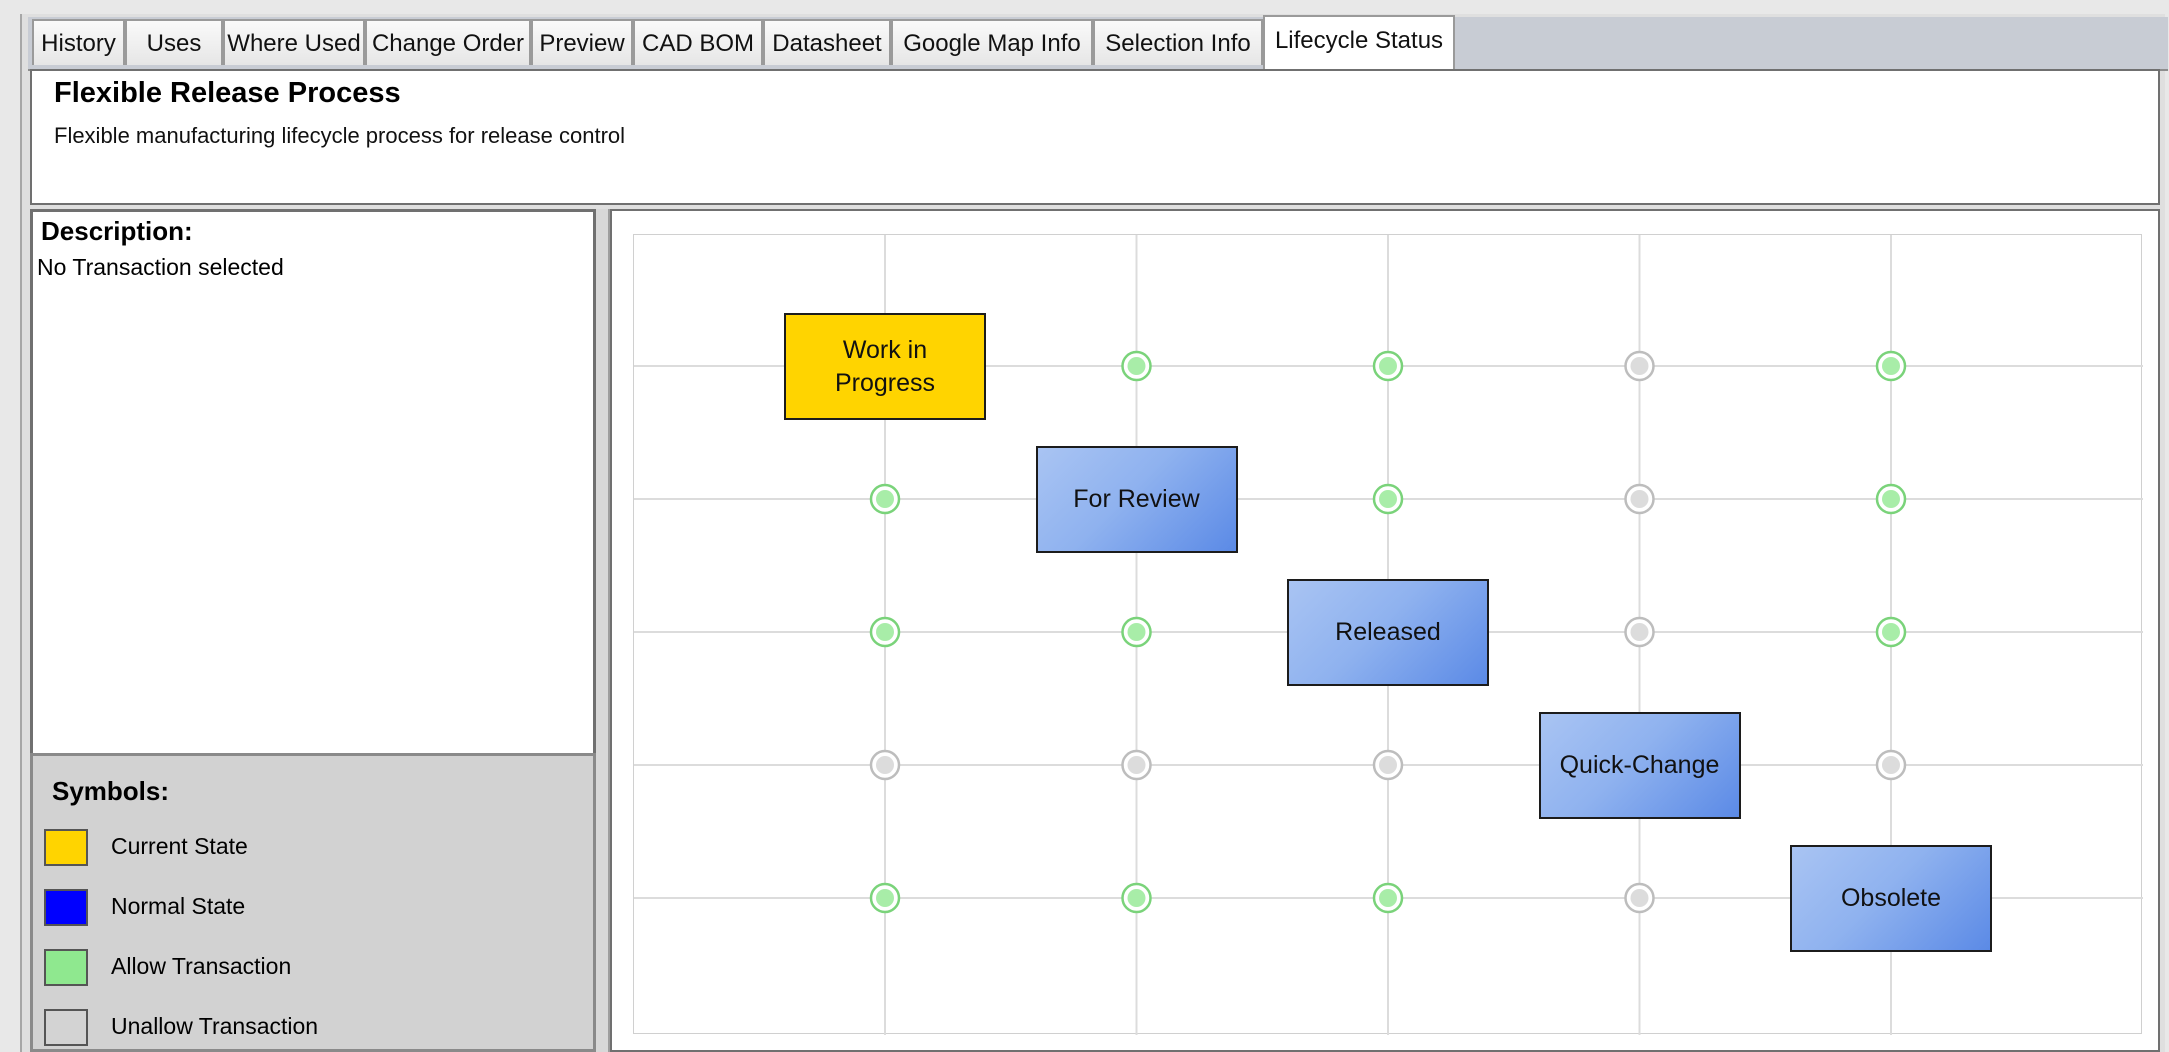  Describe the element at coordinates (294, 42) in the screenshot. I see `tab-where-used: Where Used` at that location.